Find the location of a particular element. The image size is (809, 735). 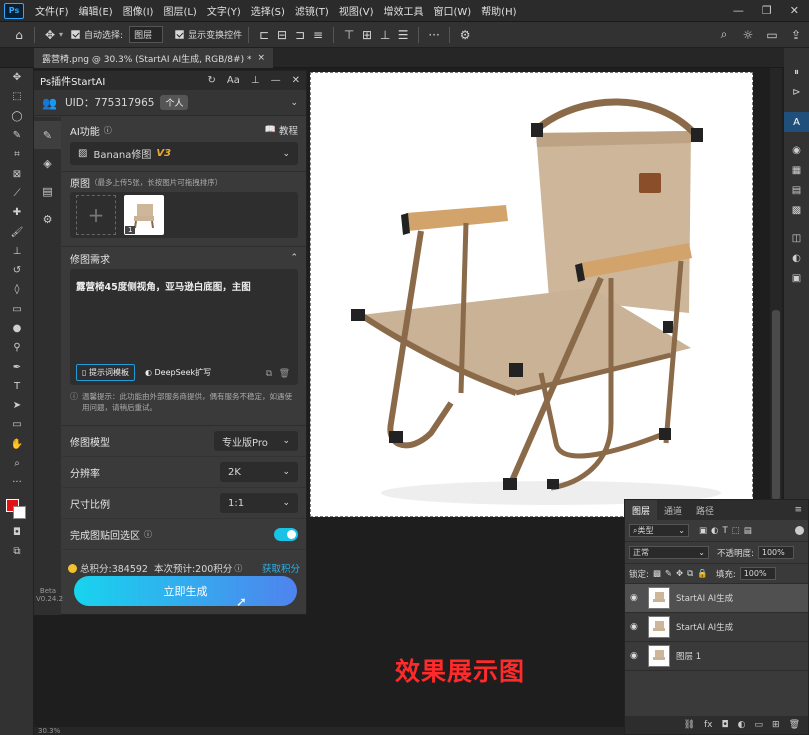

new-layer-icon: ⊞ is located at coordinates (776, 725).